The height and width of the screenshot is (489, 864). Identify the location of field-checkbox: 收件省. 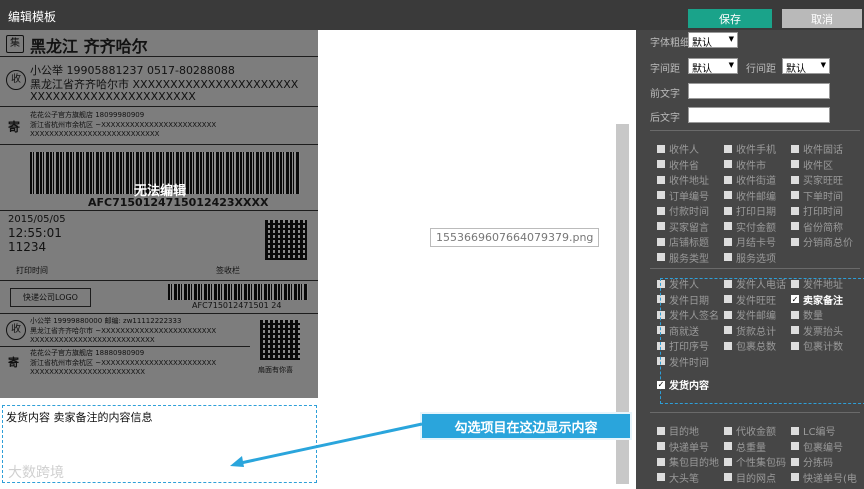
(678, 164).